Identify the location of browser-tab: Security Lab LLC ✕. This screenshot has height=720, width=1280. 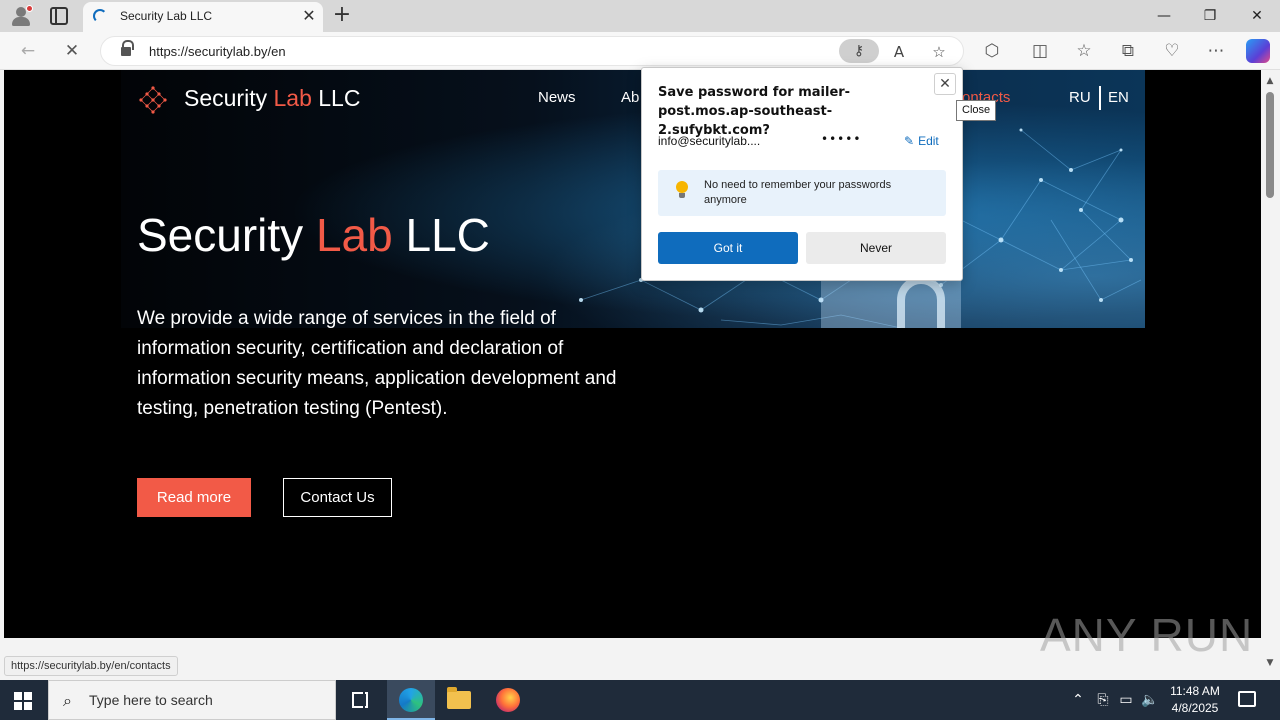
(203, 17).